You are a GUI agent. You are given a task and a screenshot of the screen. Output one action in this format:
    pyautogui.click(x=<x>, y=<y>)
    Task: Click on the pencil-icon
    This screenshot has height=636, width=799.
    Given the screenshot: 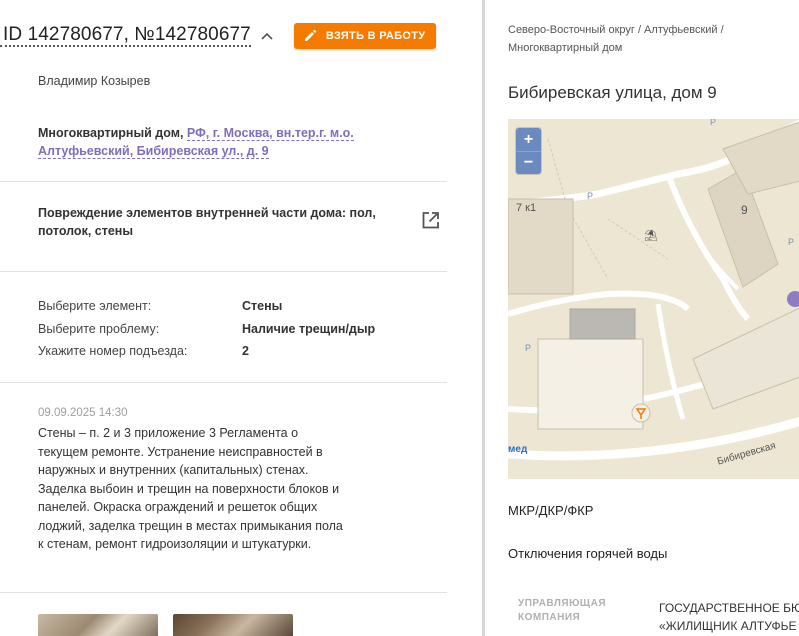 What is the action you would take?
    pyautogui.click(x=310, y=36)
    